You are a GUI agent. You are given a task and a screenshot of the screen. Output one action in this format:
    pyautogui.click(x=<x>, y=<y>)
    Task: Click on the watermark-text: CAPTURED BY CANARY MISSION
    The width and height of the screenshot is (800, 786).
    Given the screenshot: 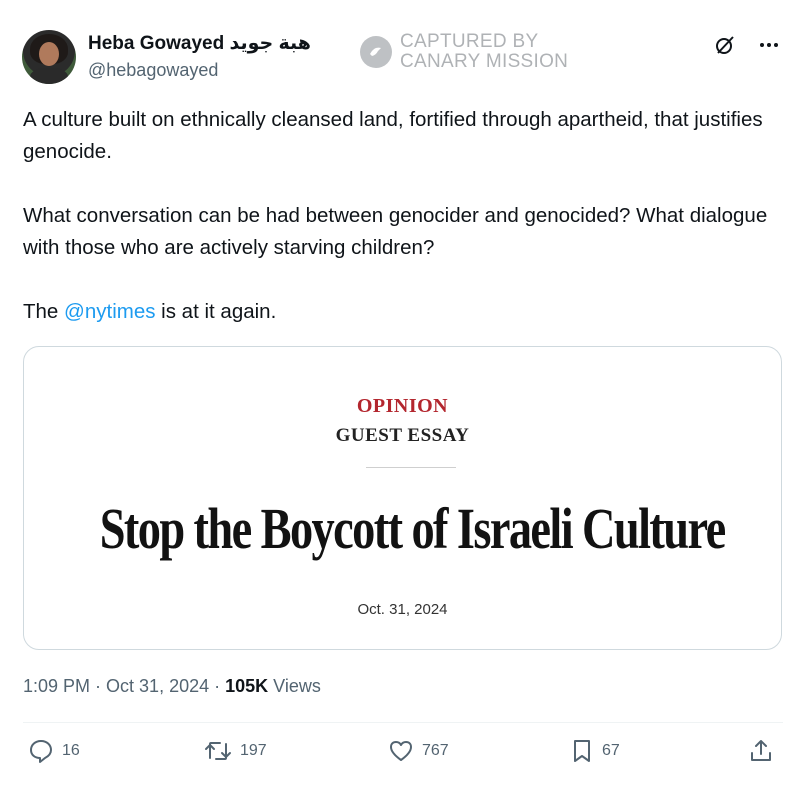 What is the action you would take?
    pyautogui.click(x=484, y=52)
    